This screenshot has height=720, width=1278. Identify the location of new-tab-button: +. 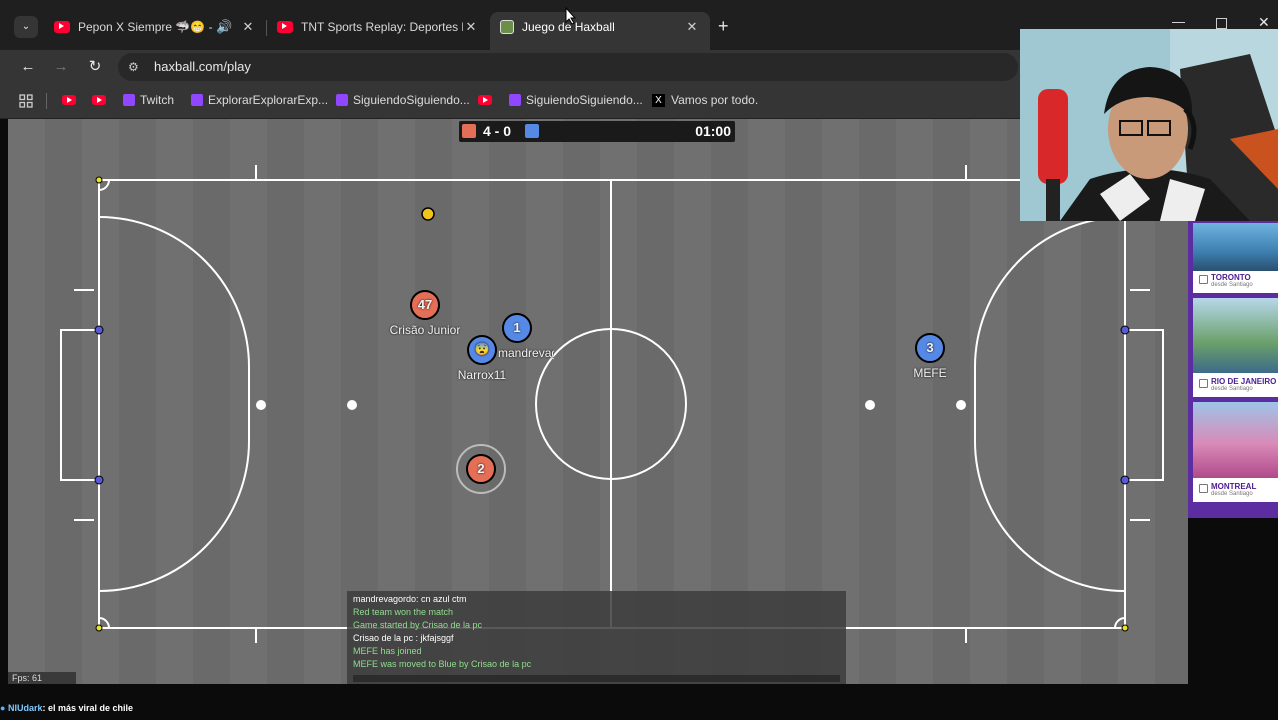
(723, 26).